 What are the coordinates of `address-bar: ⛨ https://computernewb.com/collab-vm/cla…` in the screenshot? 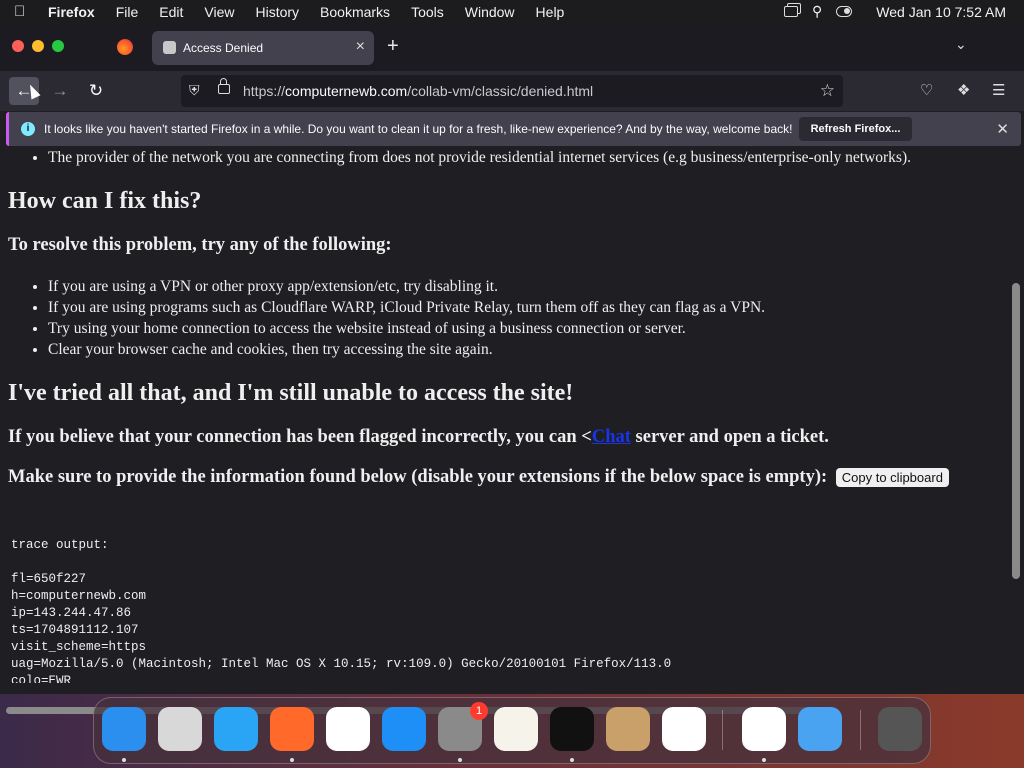 It's located at (512, 91).